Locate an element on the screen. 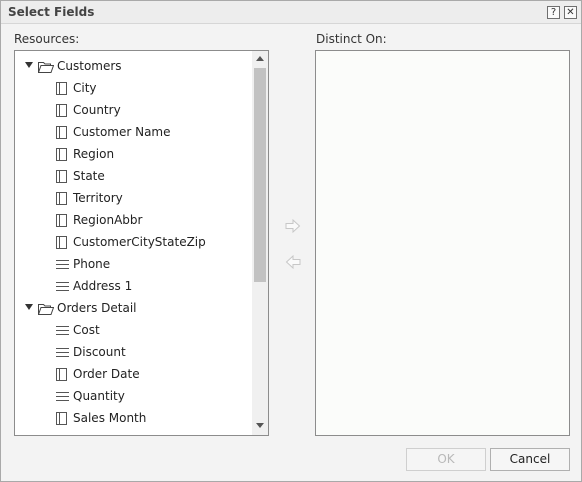 This screenshot has width=582, height=482. tree-field-customer-name: Customer Name is located at coordinates (133, 133).